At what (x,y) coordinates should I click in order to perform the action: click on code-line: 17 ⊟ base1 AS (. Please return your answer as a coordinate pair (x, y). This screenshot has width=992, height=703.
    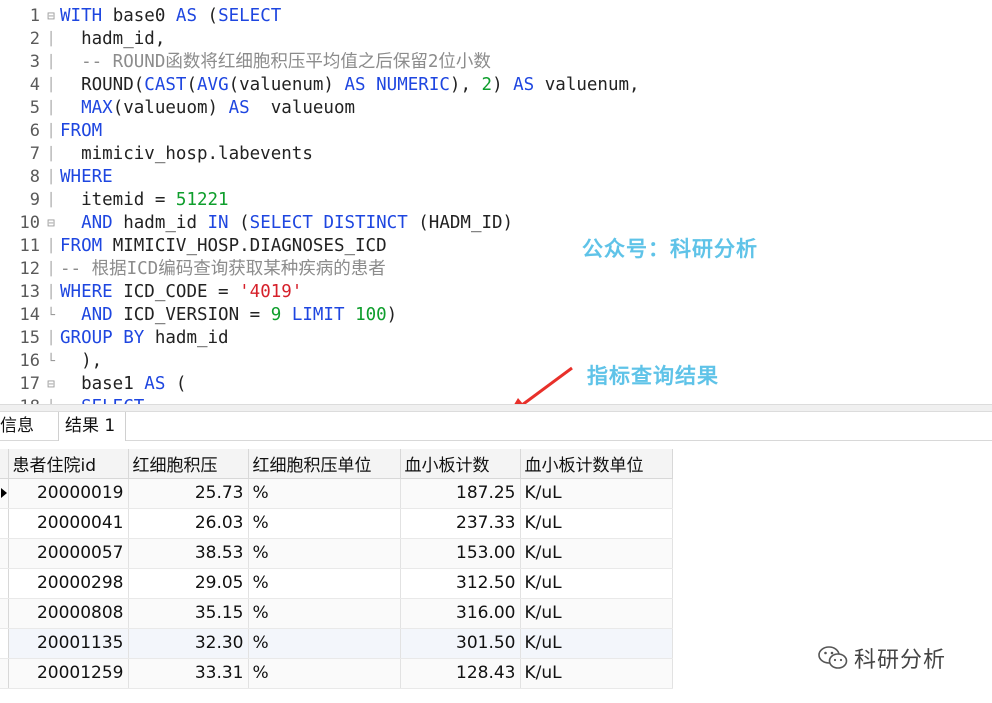
    Looking at the image, I should click on (496, 384).